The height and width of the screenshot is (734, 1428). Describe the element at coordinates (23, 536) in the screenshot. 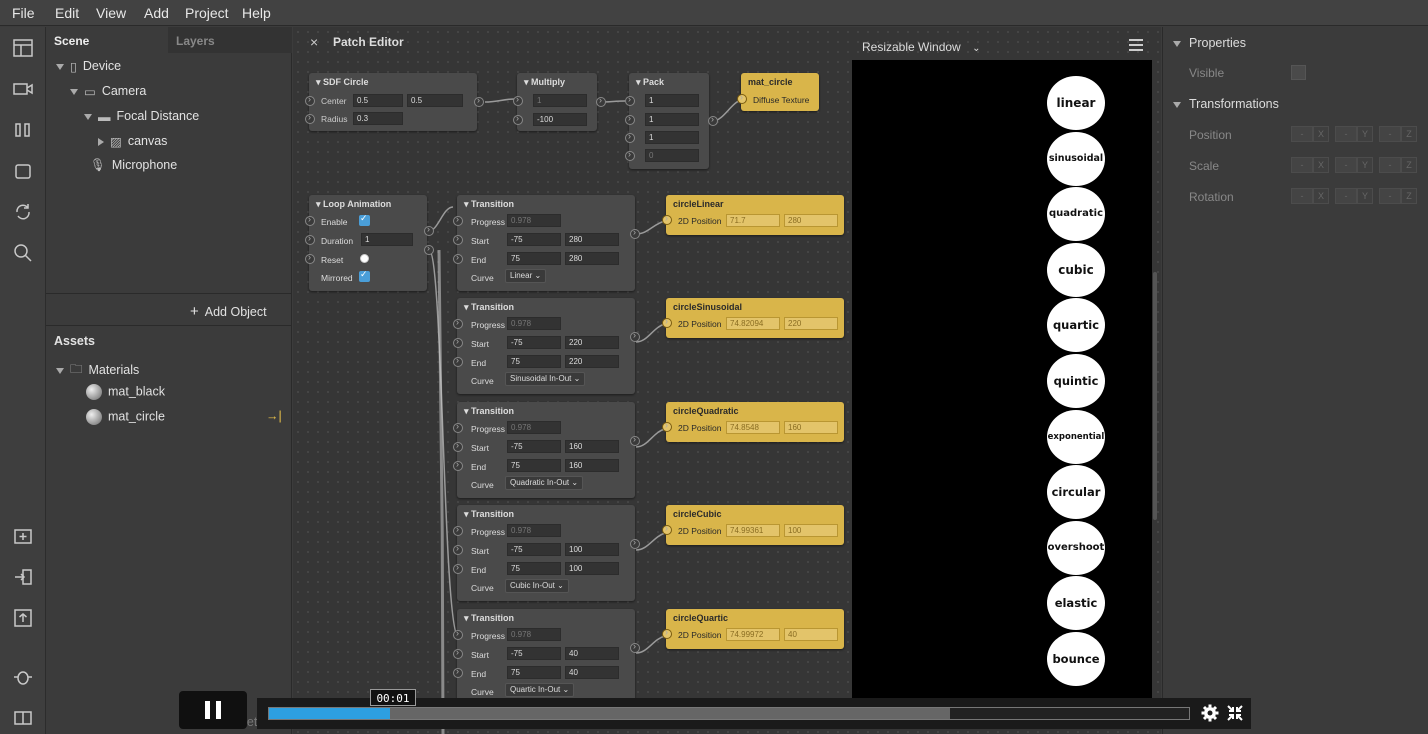

I see `add-folder-icon` at that location.